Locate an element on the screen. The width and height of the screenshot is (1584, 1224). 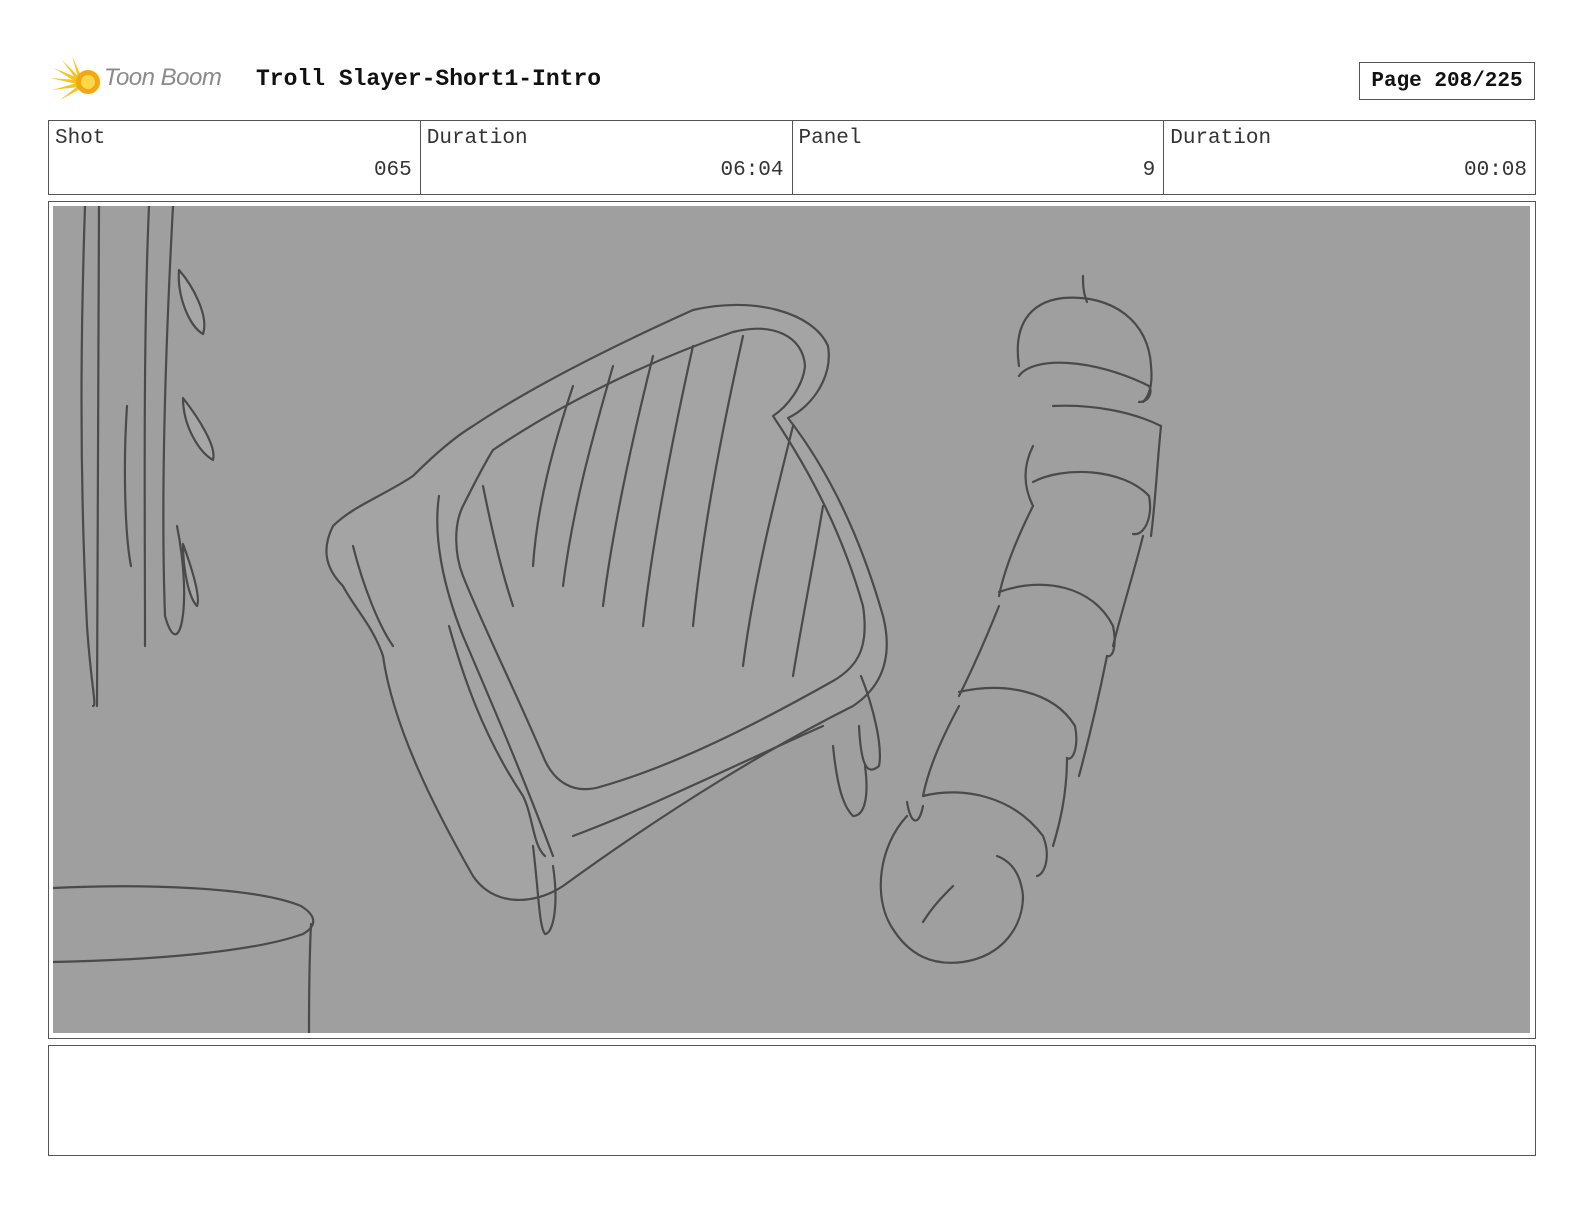
shot-duration-cell: Duration 06:04 is located at coordinates (607, 157).